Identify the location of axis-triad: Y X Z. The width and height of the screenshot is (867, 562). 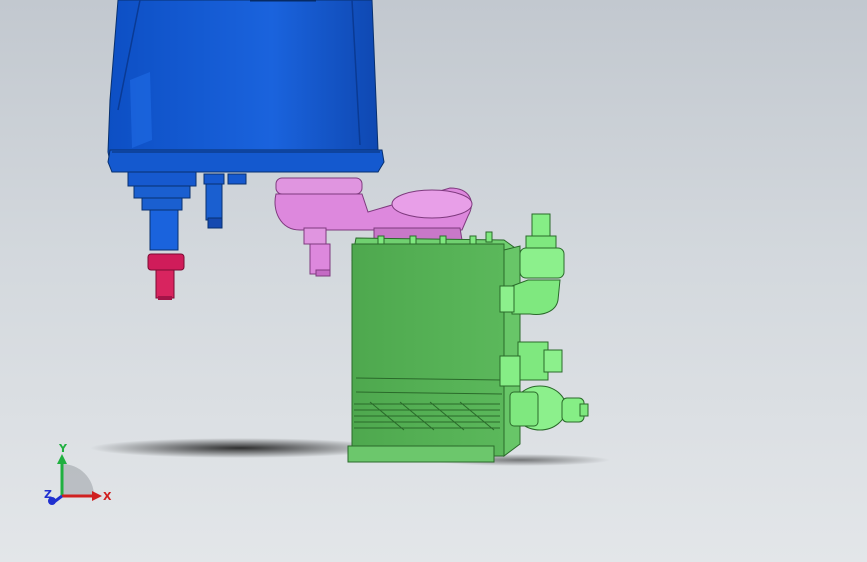
(80, 474).